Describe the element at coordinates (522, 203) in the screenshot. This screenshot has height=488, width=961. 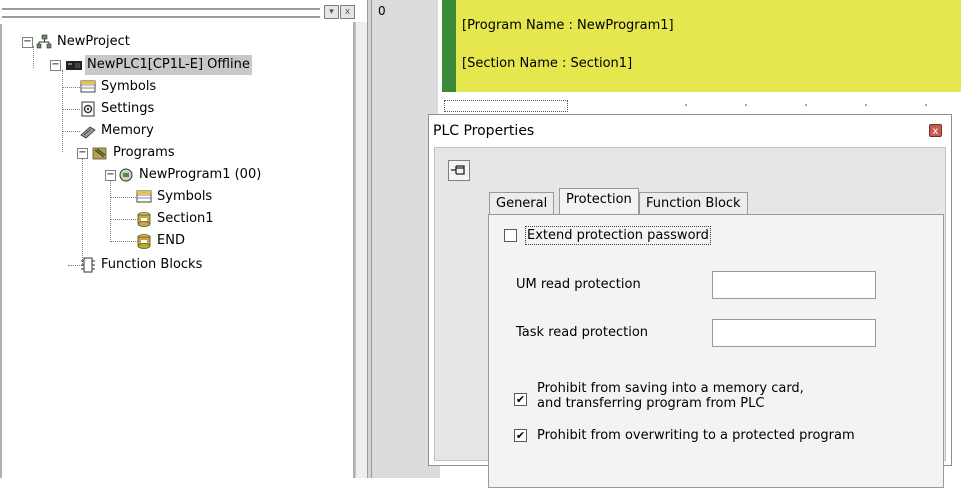
I see `tab-general: General` at that location.